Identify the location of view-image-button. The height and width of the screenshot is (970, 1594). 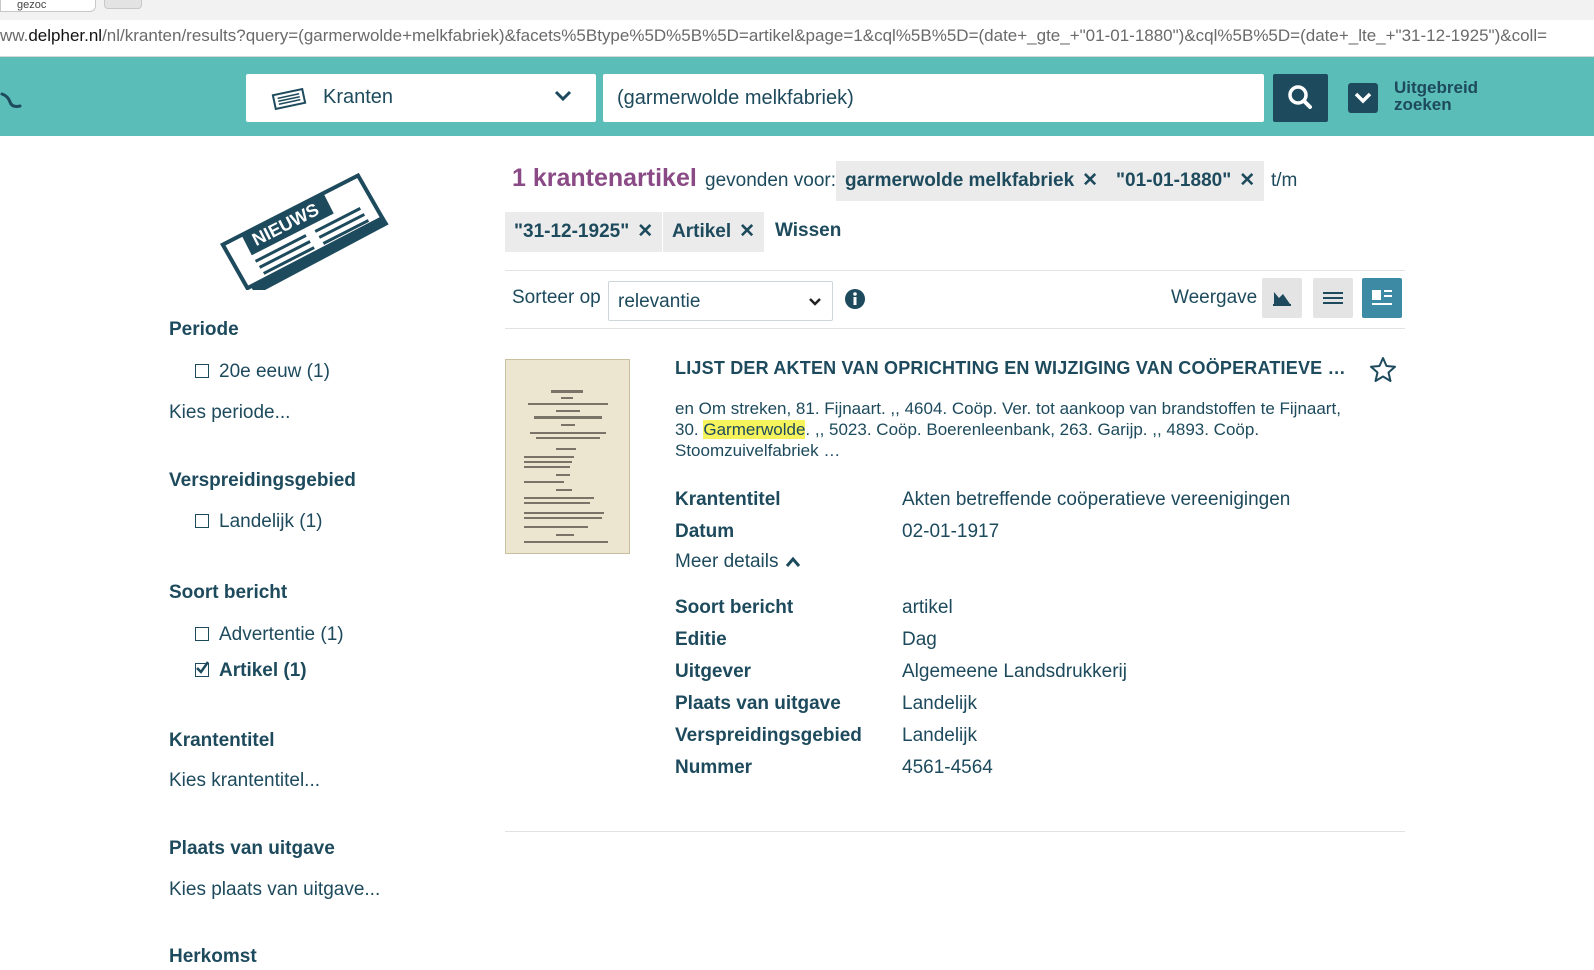
(1282, 298).